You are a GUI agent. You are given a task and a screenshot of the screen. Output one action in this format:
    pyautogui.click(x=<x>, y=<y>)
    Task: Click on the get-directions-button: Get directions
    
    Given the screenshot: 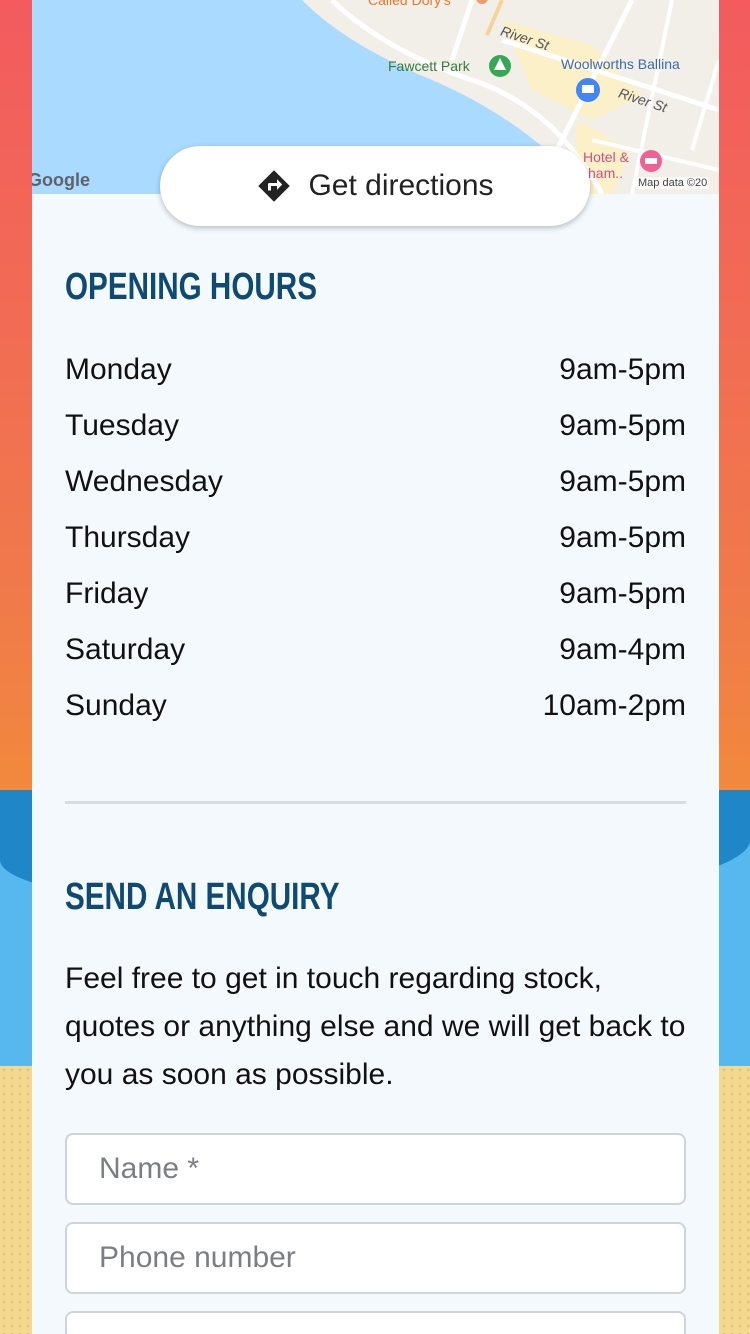 What is the action you would take?
    pyautogui.click(x=375, y=186)
    